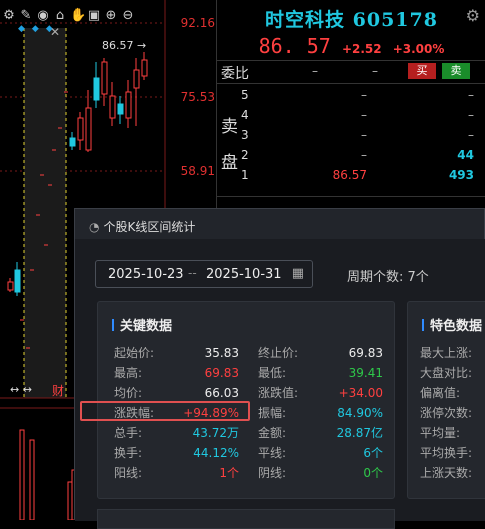  What do you see at coordinates (43, 16) in the screenshot?
I see `eye-icon: ◉` at bounding box center [43, 16].